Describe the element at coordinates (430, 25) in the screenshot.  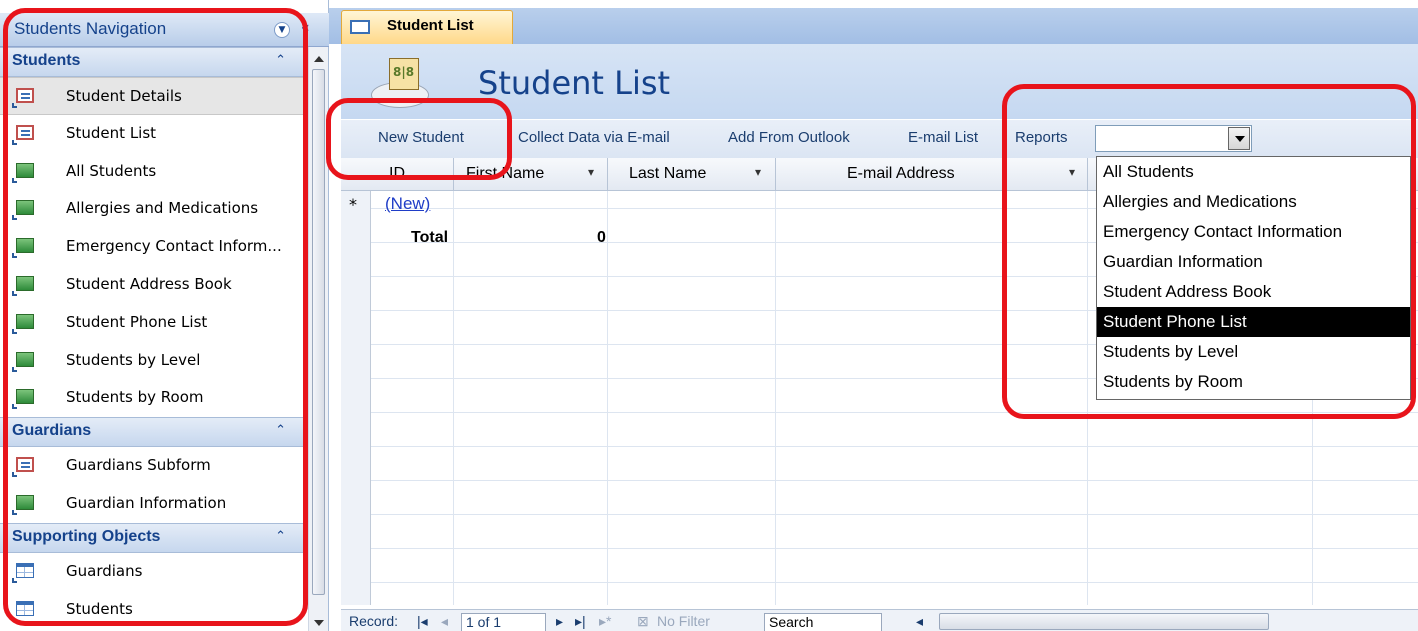
I see `tab-label: Student List` at that location.